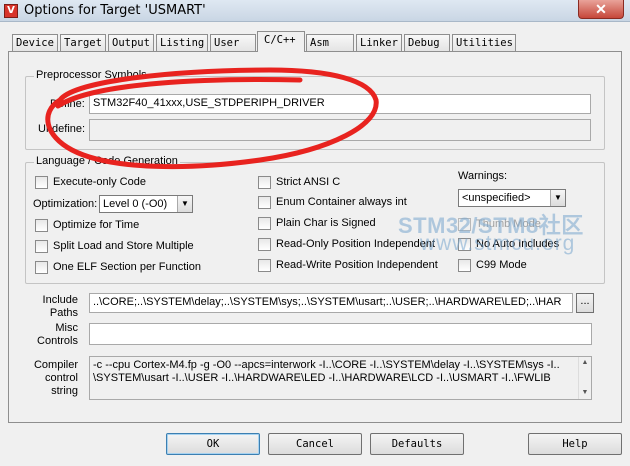 This screenshot has width=630, height=466. I want to click on red-circle-annotation, so click(212, 118).